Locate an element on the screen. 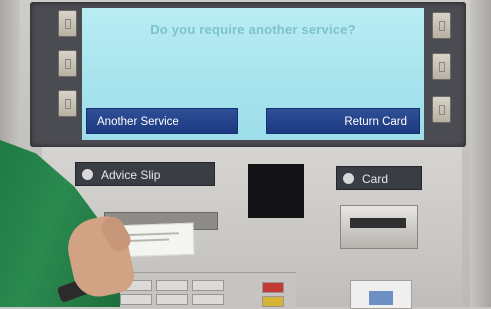 The height and width of the screenshot is (309, 491). card-insert-icon is located at coordinates (381, 294).